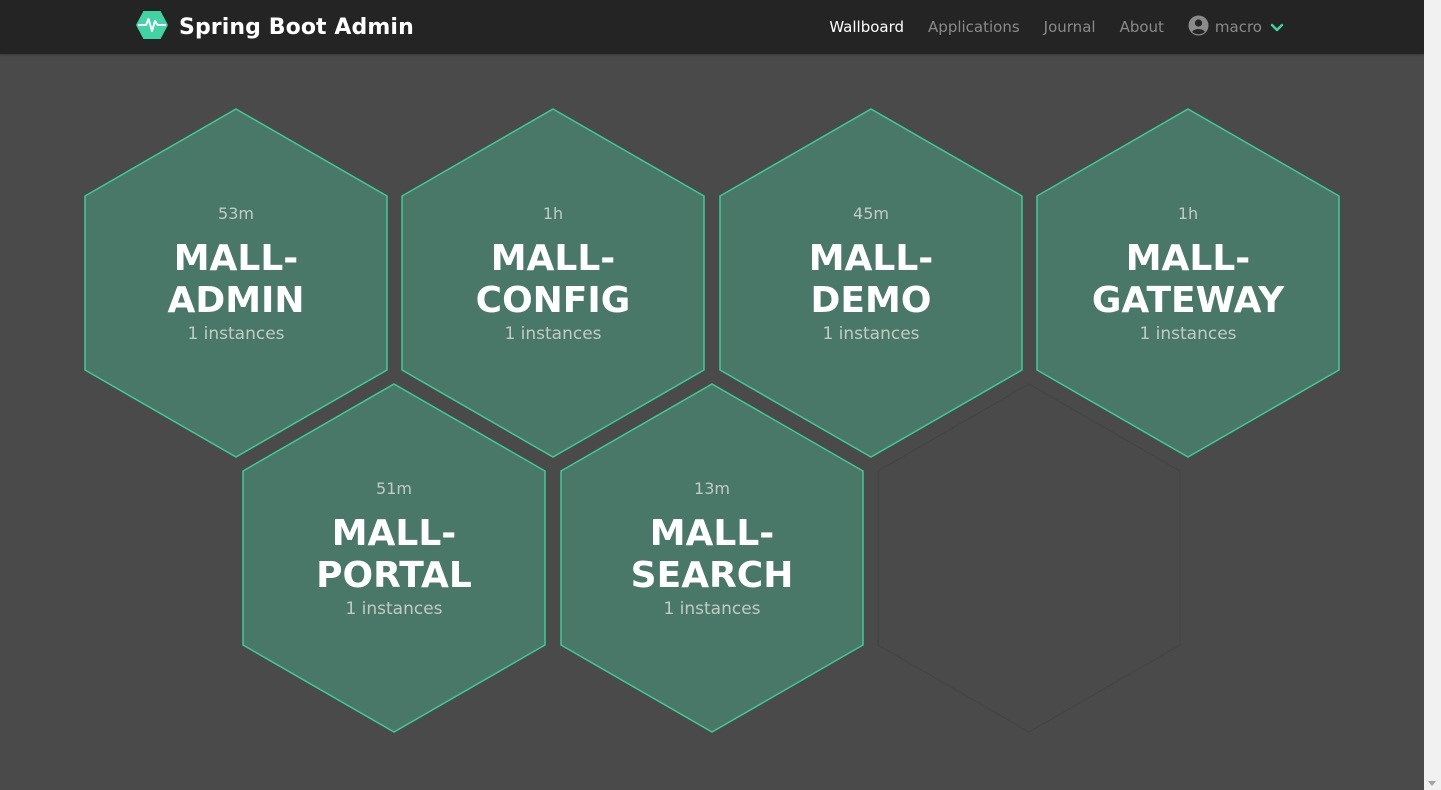  What do you see at coordinates (1277, 27) in the screenshot?
I see `chevron-down-icon` at bounding box center [1277, 27].